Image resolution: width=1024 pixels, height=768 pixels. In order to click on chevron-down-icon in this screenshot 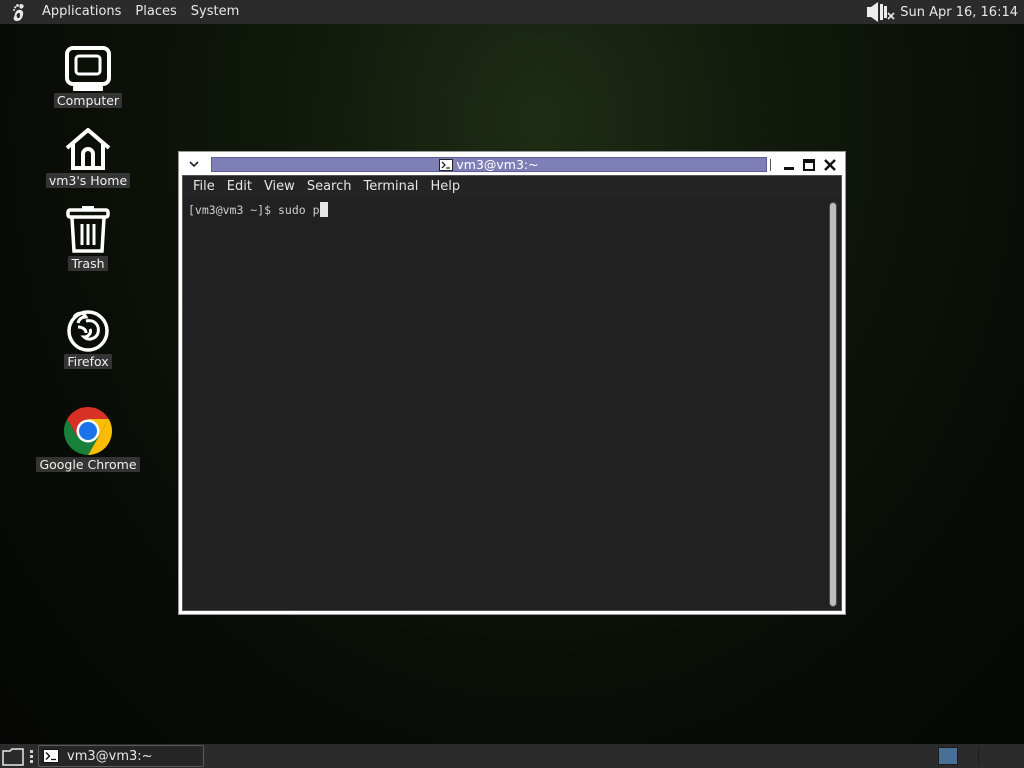, I will do `click(194, 164)`.